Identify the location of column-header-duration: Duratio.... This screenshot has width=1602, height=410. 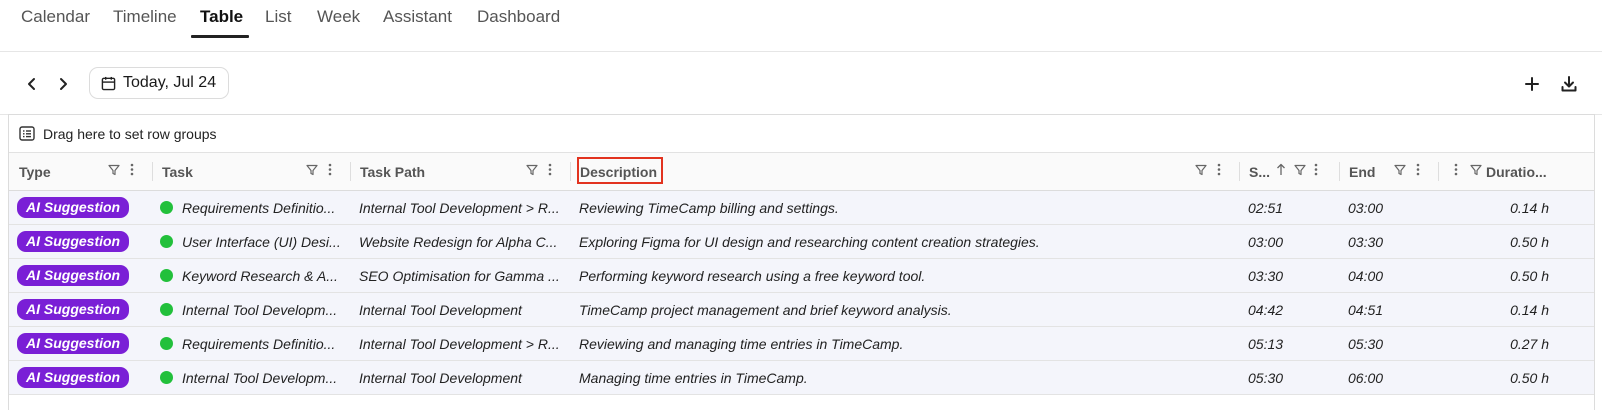
(1526, 171).